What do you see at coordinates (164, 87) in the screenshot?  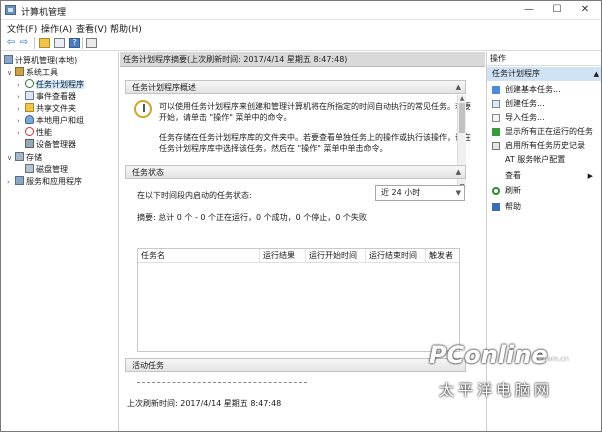 I see `section-title: 任务计划程序概述` at bounding box center [164, 87].